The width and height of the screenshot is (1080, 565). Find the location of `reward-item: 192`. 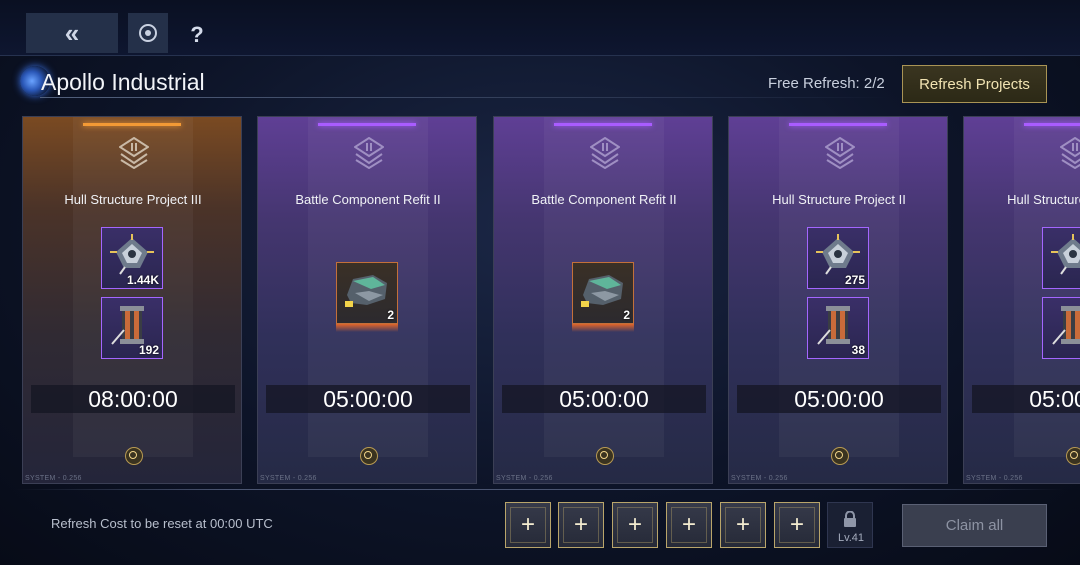

reward-item: 192 is located at coordinates (132, 328).